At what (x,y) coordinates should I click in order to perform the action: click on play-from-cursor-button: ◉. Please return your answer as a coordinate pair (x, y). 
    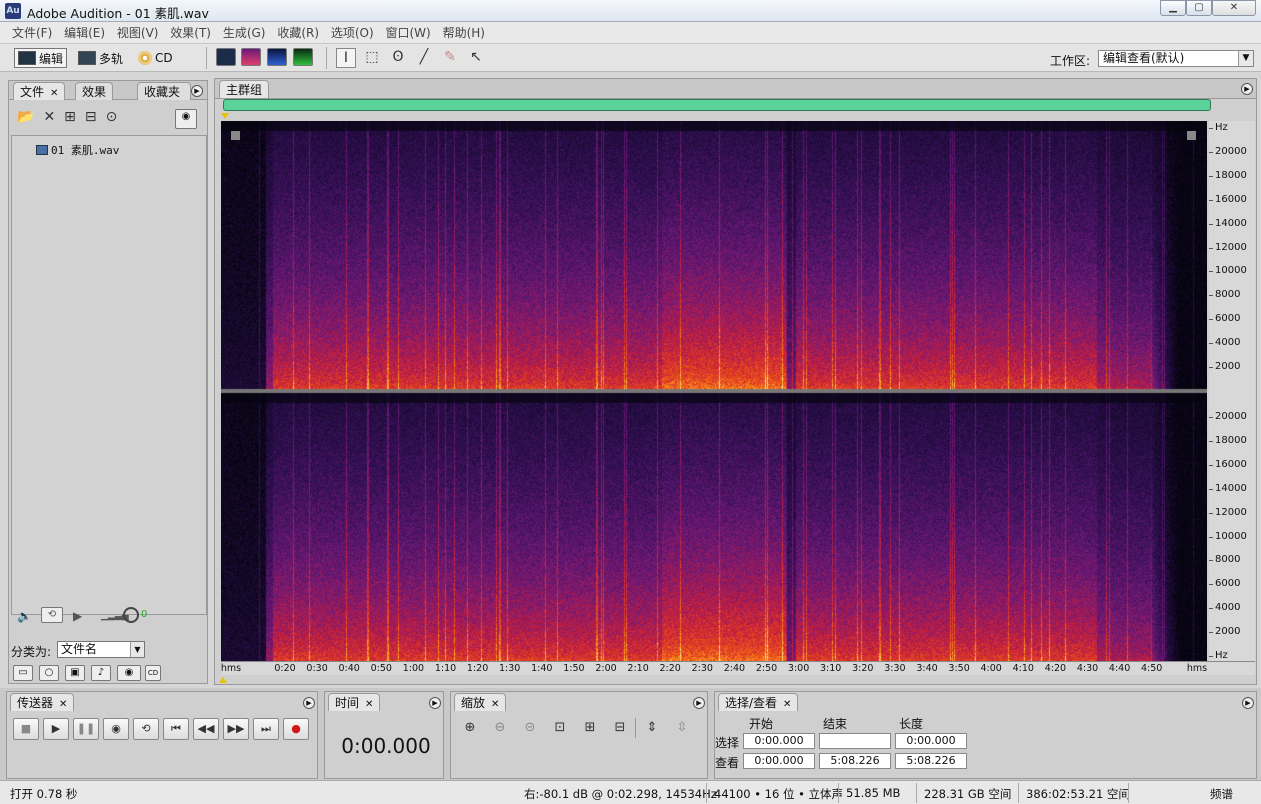
    Looking at the image, I should click on (116, 729).